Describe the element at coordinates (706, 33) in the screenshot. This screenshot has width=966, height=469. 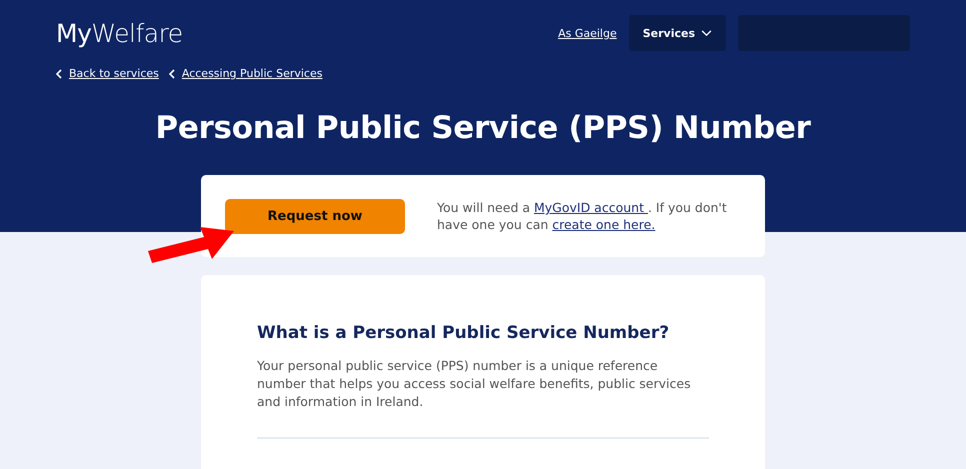
I see `chevron-icon` at that location.